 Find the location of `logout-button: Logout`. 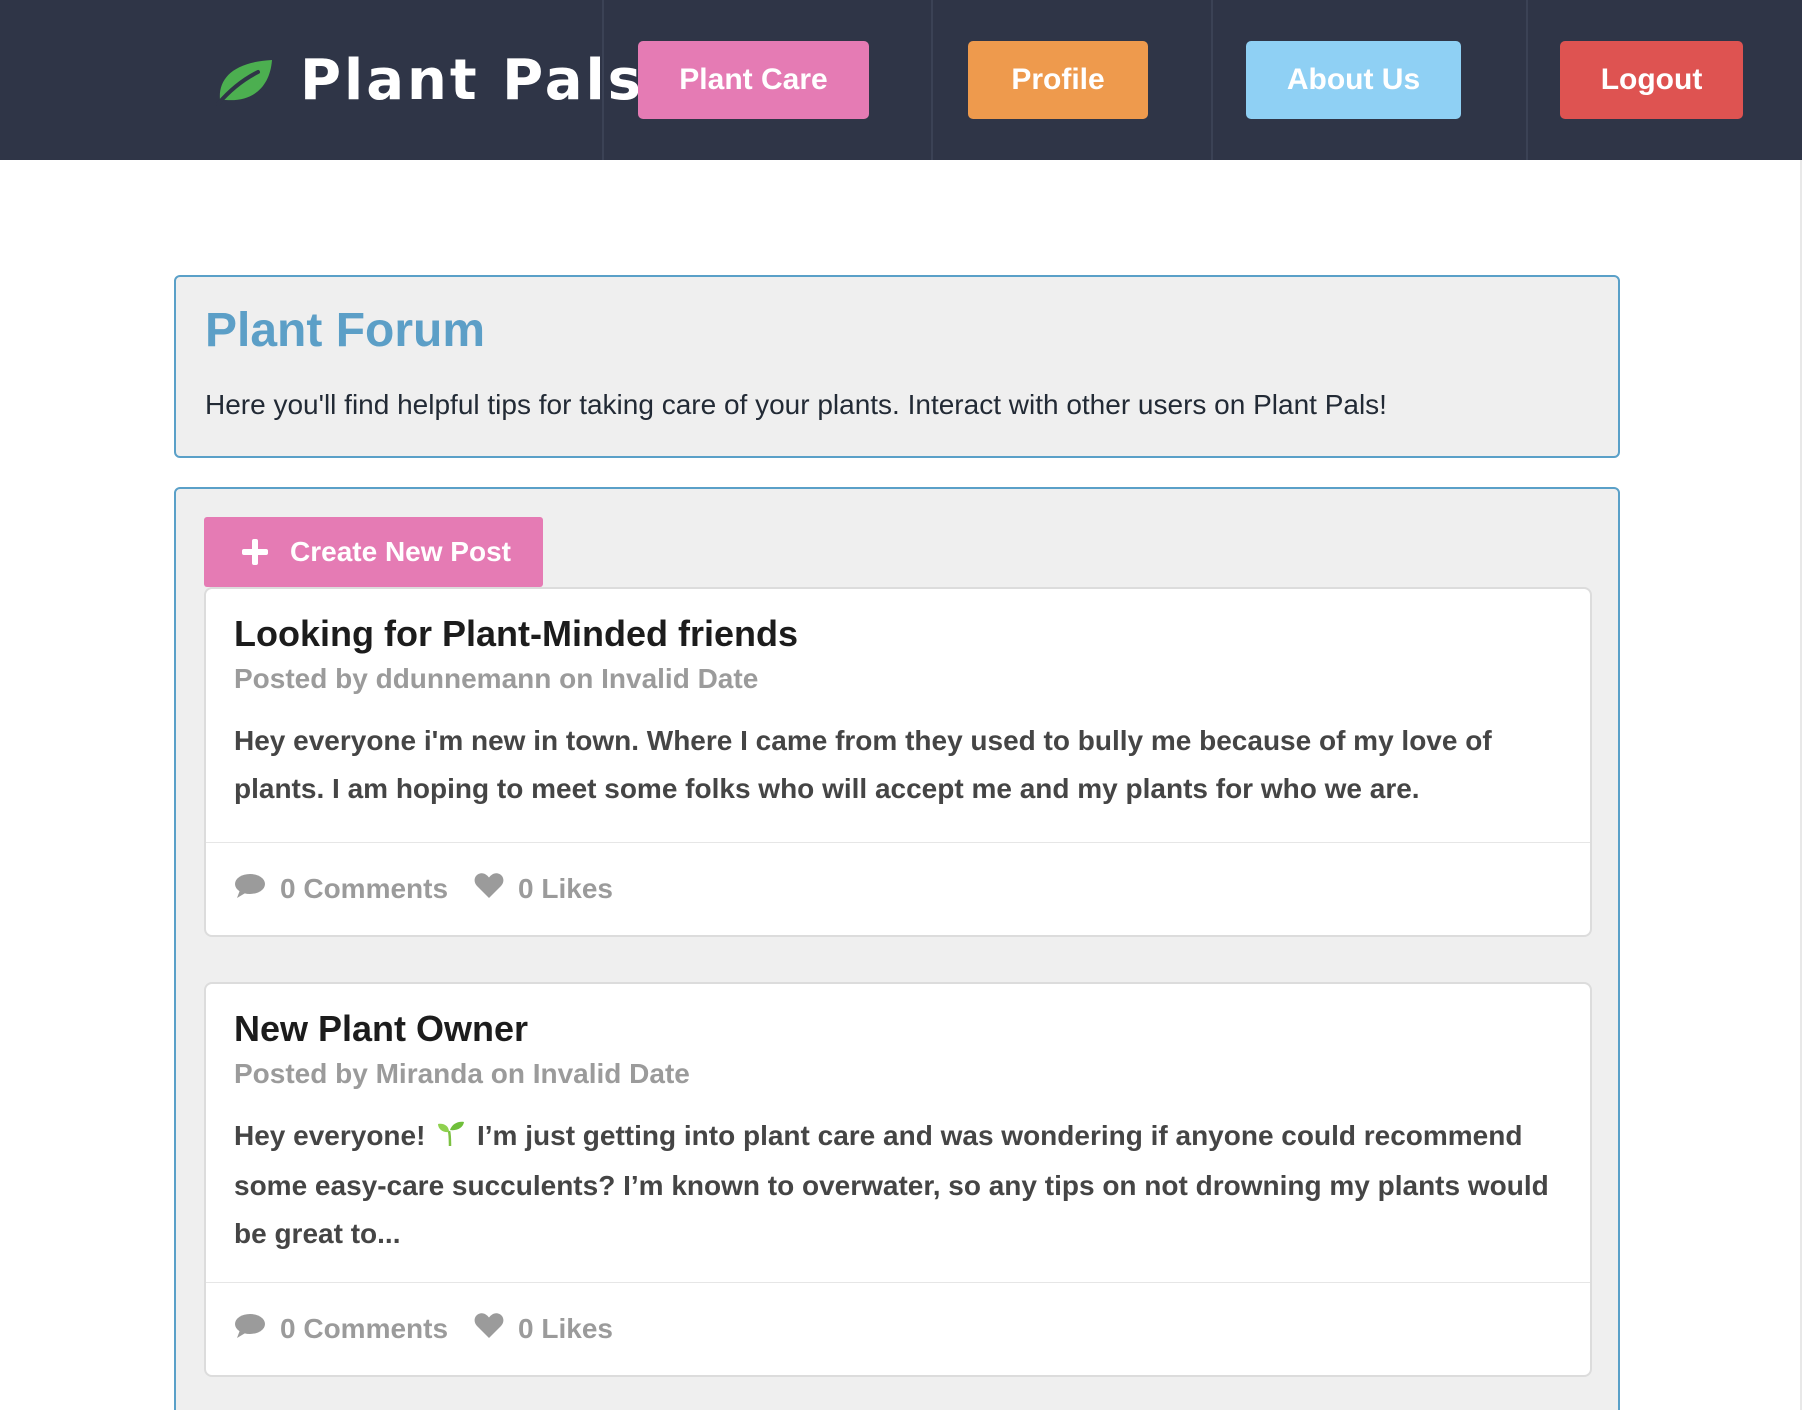

logout-button: Logout is located at coordinates (1651, 80).